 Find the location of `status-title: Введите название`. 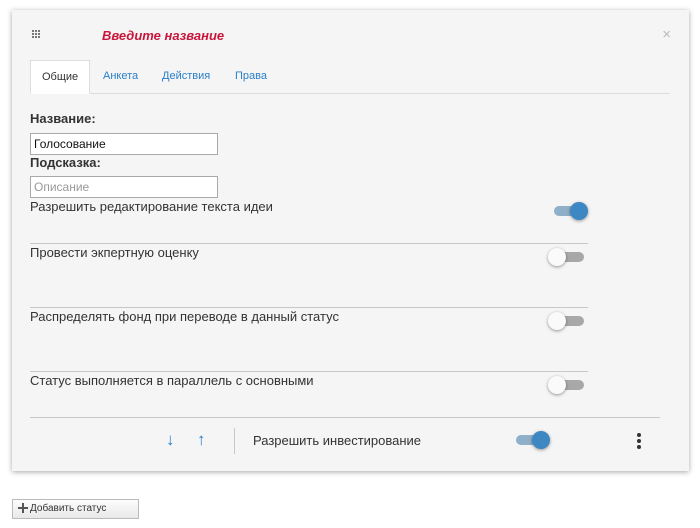

status-title: Введите название is located at coordinates (163, 35).